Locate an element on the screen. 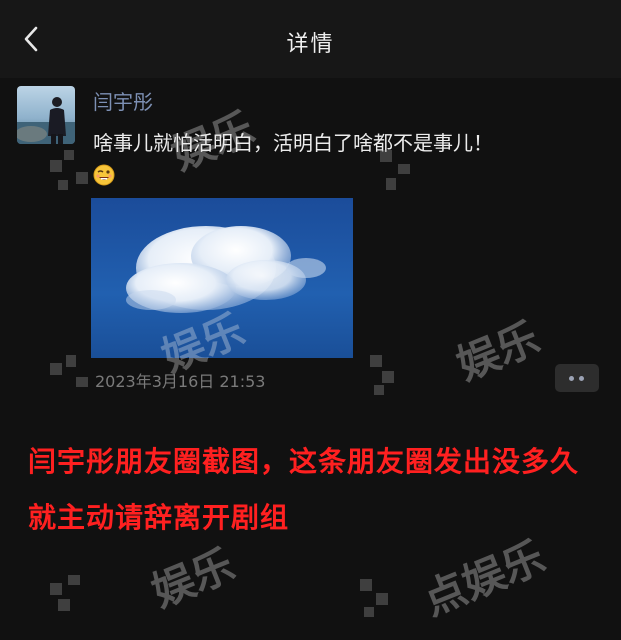  post-text-body: 啥事儿就怕活明白，活明白了啥都不是事儿！ is located at coordinates (293, 143).